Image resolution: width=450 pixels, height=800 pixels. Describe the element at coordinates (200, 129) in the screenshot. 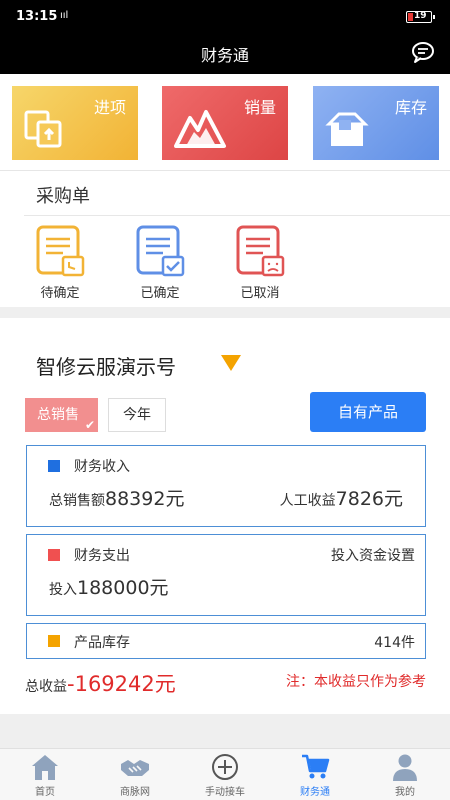

I see `mountain-chart-icon` at that location.